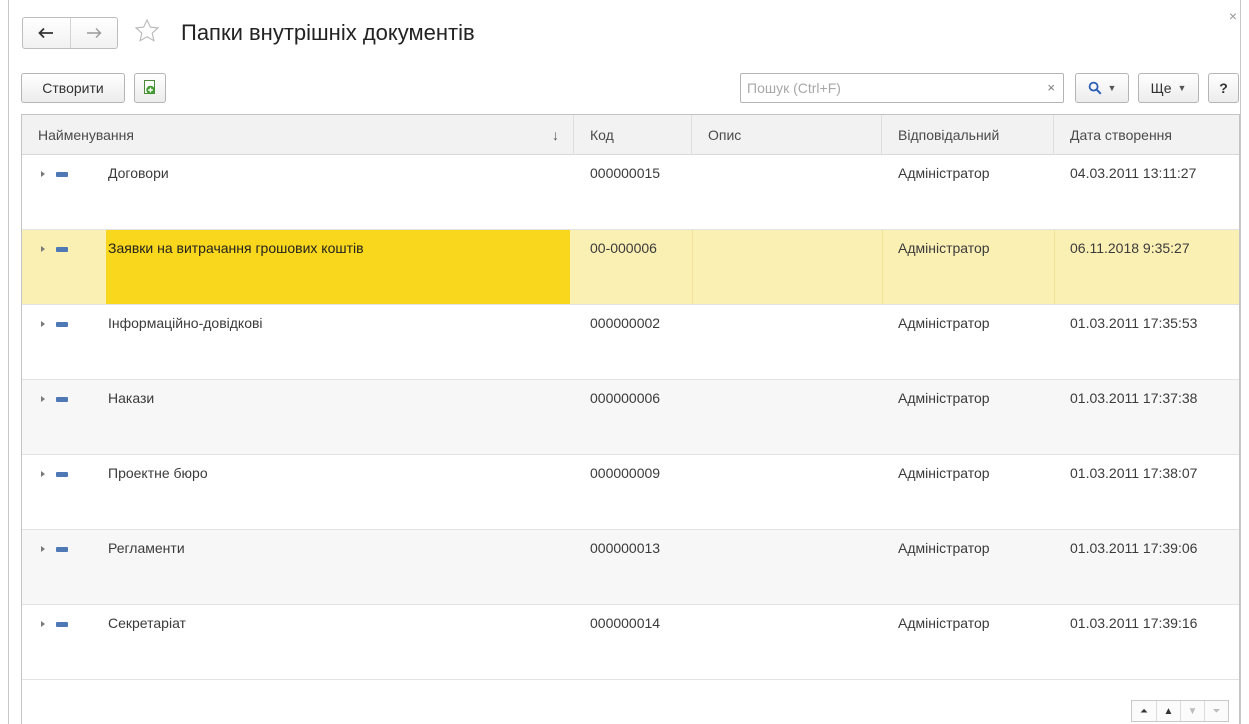 Image resolution: width=1249 pixels, height=724 pixels. Describe the element at coordinates (1134, 548) in the screenshot. I see `cell-created: 01.03.2011 17:39:06` at that location.